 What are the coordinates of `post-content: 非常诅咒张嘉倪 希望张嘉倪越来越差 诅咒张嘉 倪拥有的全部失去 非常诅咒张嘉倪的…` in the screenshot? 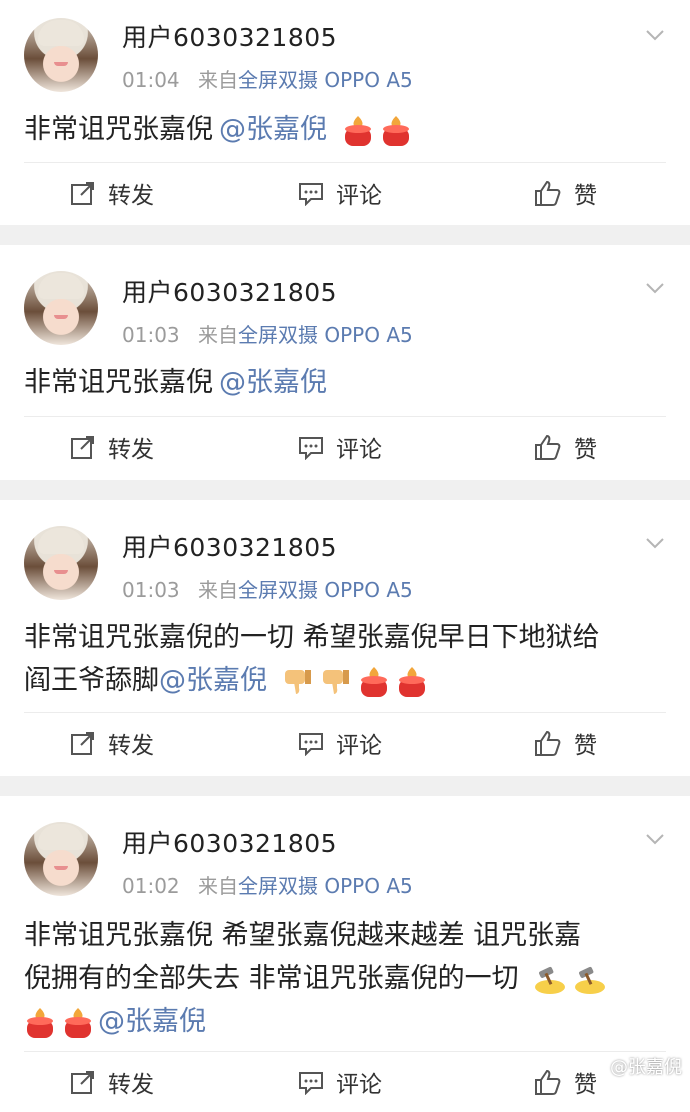 It's located at (349, 978).